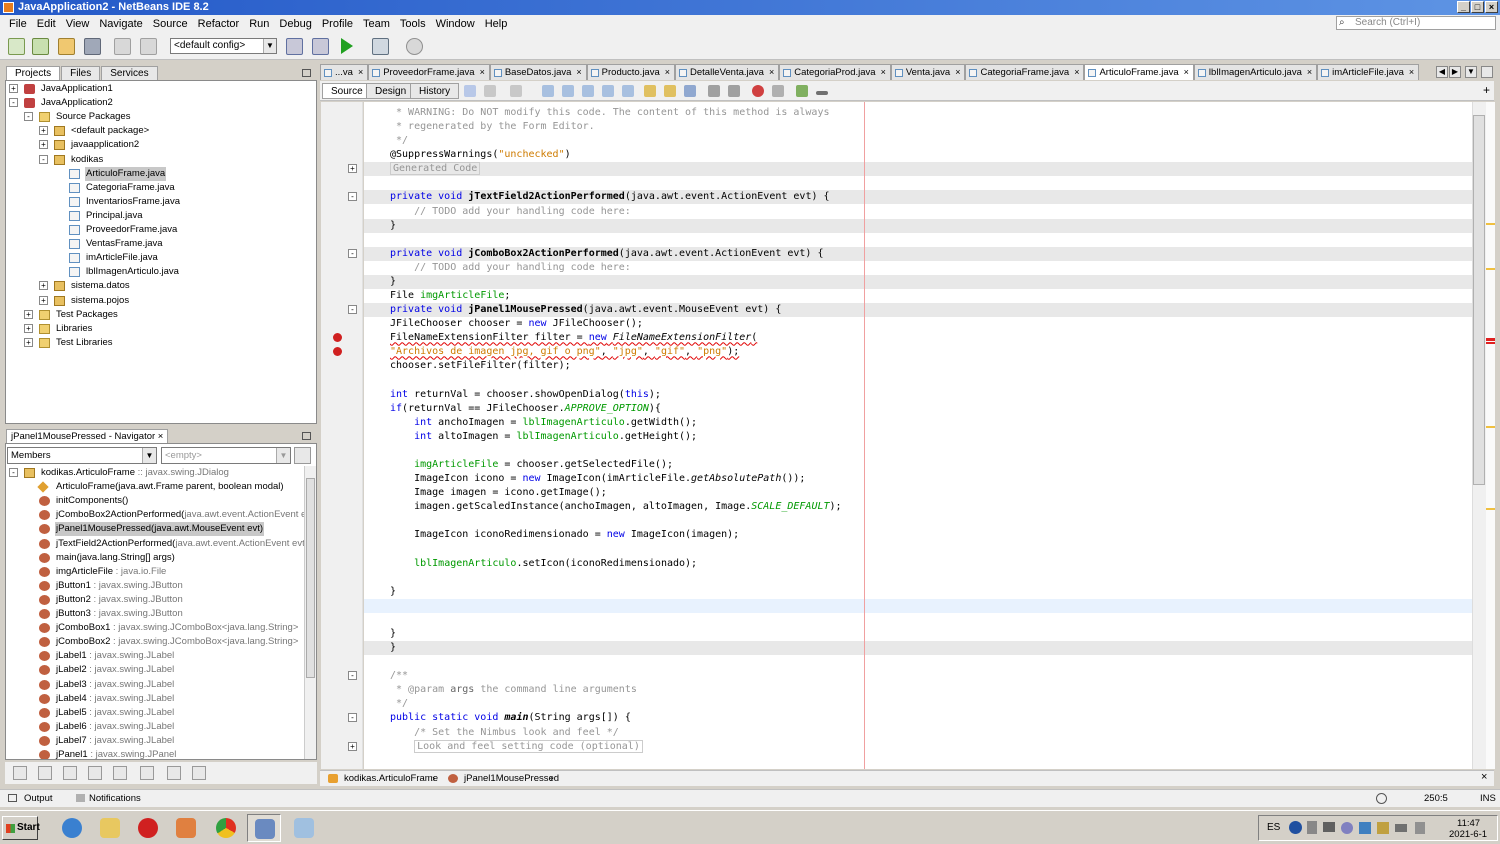 The height and width of the screenshot is (844, 1500). I want to click on taskbar-media, so click(186, 828).